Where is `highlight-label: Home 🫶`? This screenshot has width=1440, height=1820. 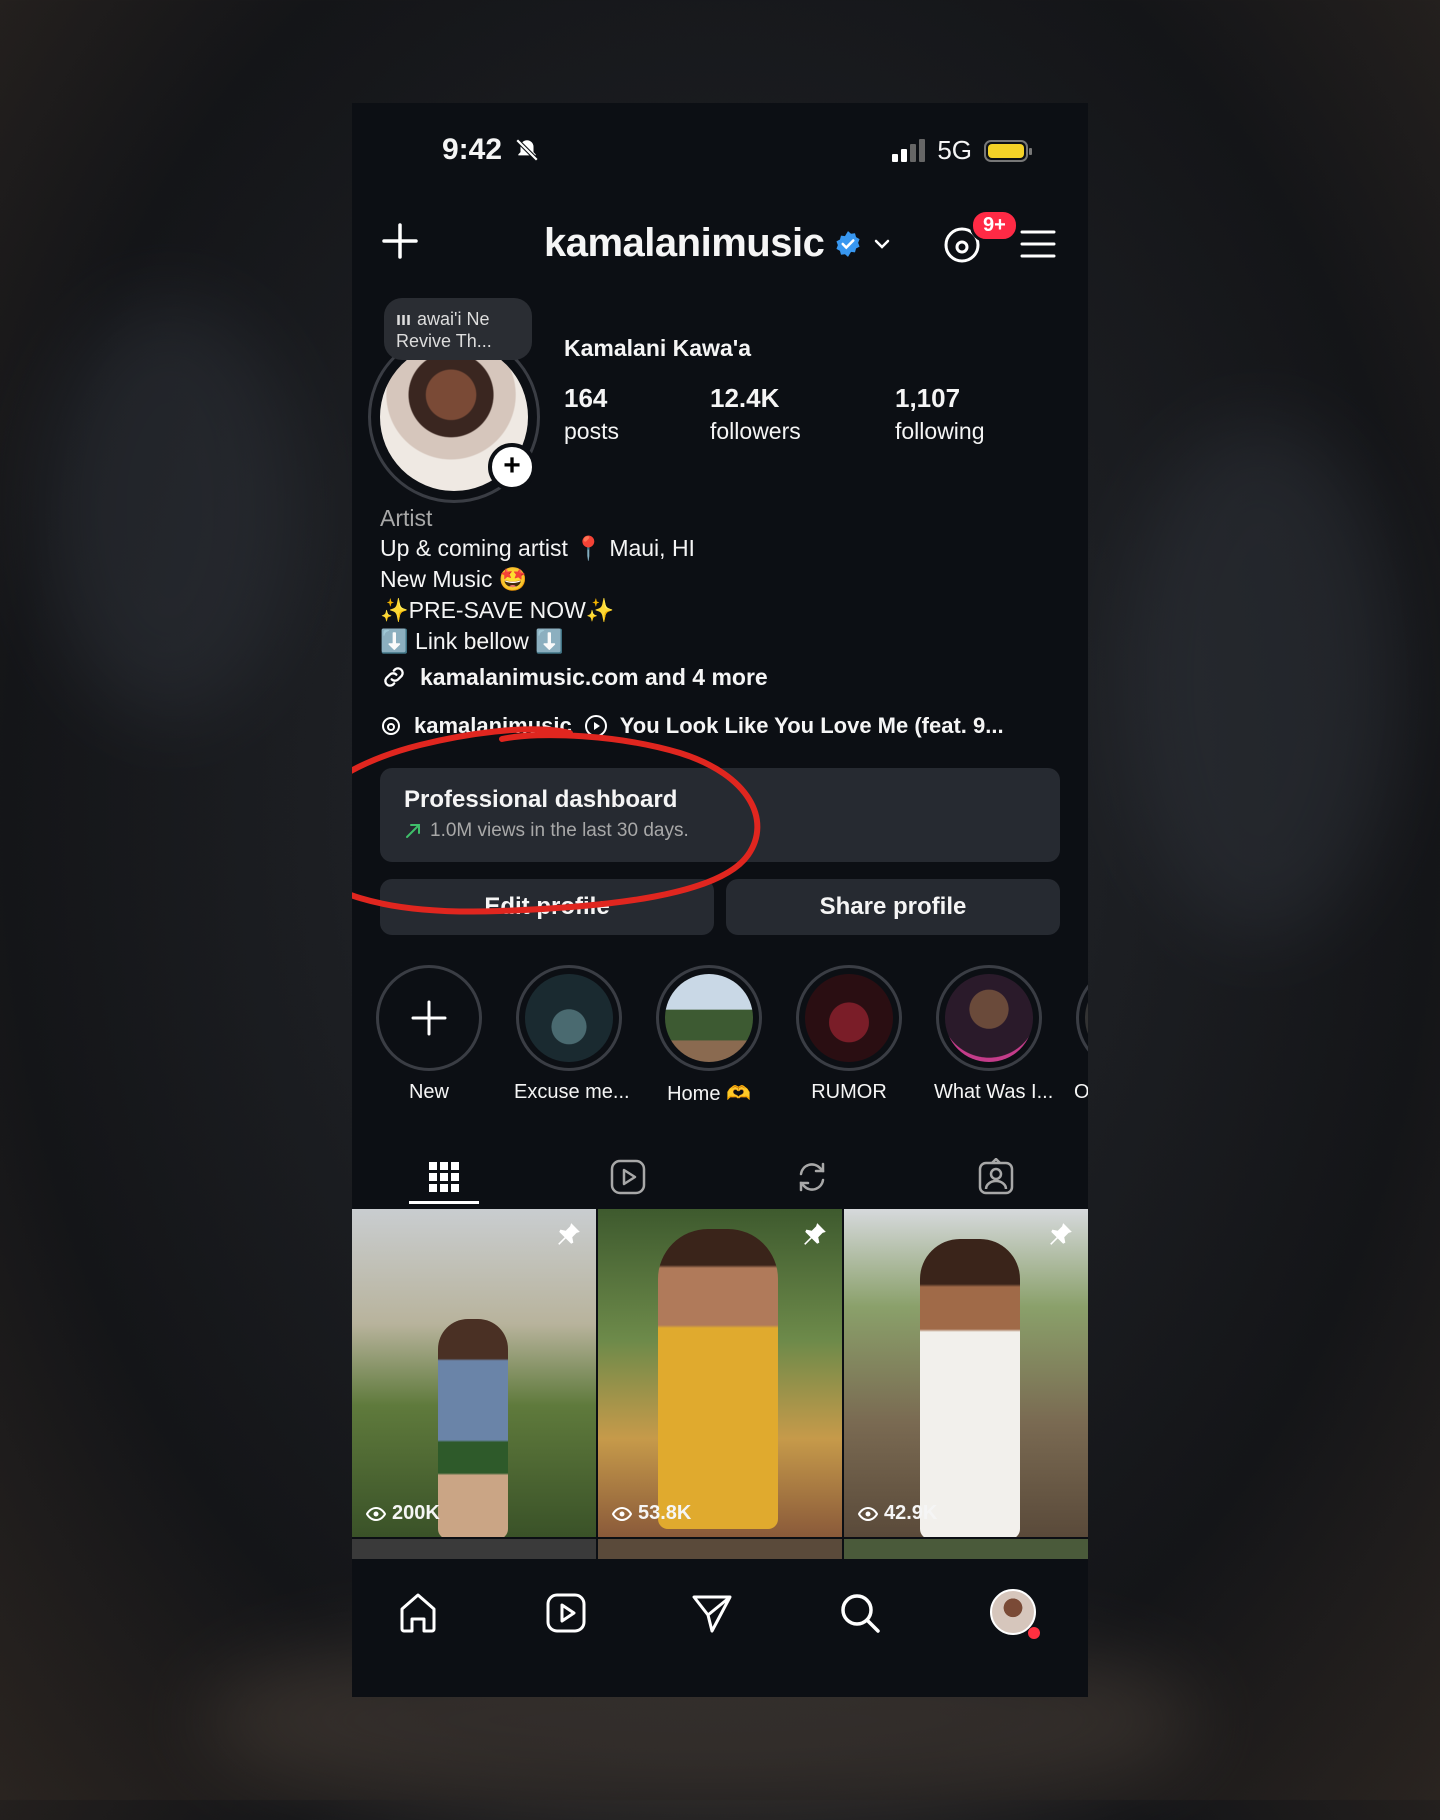 highlight-label: Home 🫶 is located at coordinates (709, 1094).